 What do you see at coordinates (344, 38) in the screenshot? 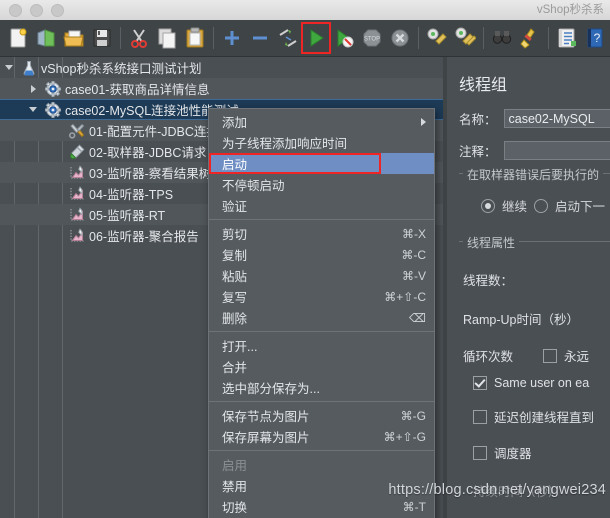
I see `start-no-pause-icon` at bounding box center [344, 38].